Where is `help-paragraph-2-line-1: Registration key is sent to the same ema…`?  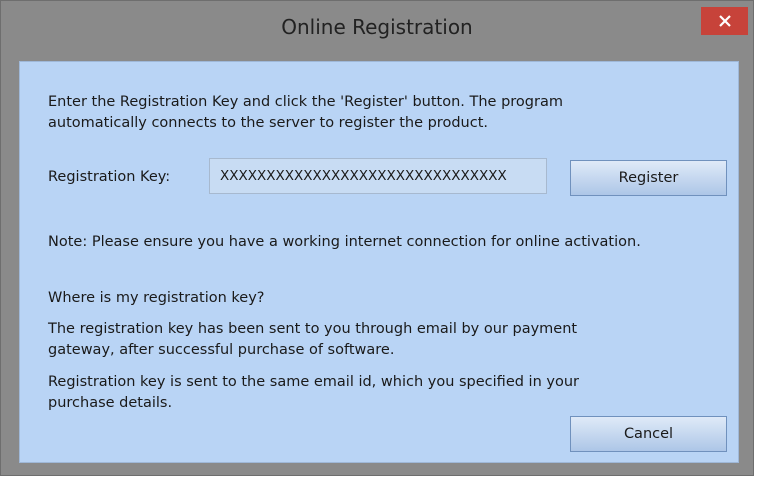 help-paragraph-2-line-1: Registration key is sent to the same ema… is located at coordinates (313, 382).